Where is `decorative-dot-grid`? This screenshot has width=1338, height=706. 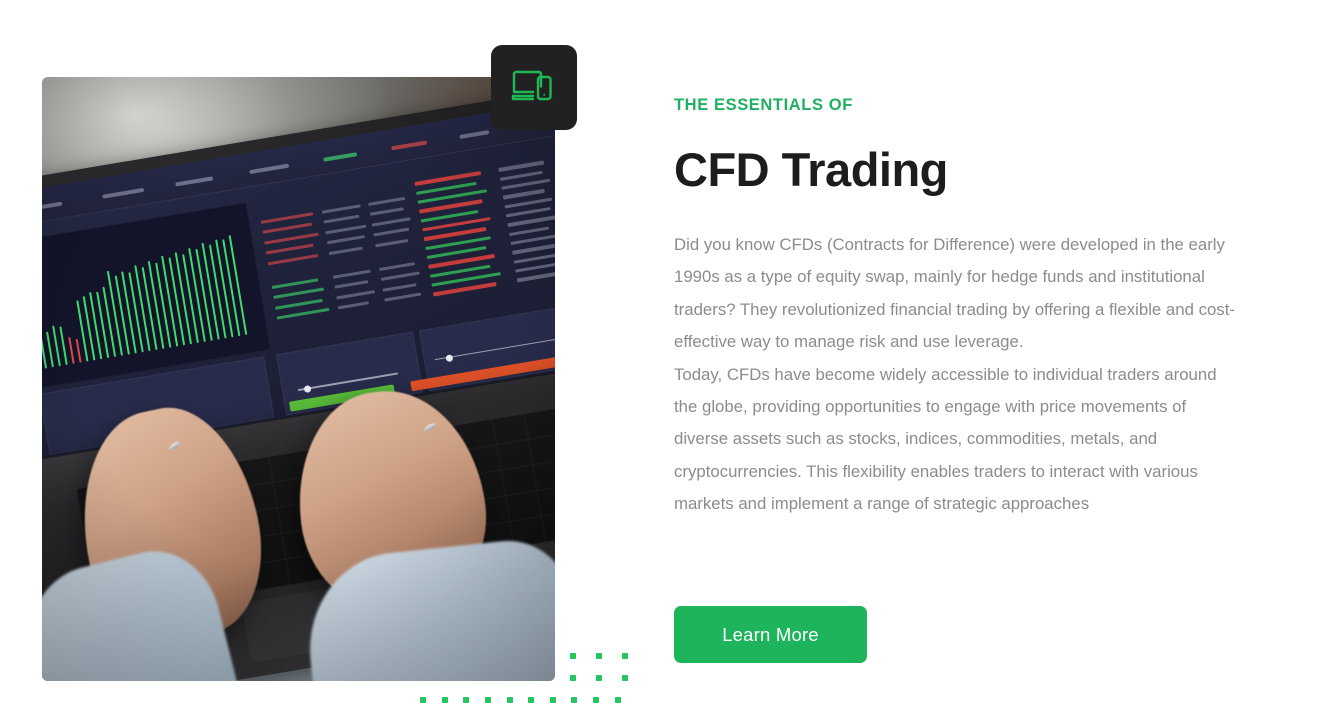
decorative-dot-grid is located at coordinates (523, 675).